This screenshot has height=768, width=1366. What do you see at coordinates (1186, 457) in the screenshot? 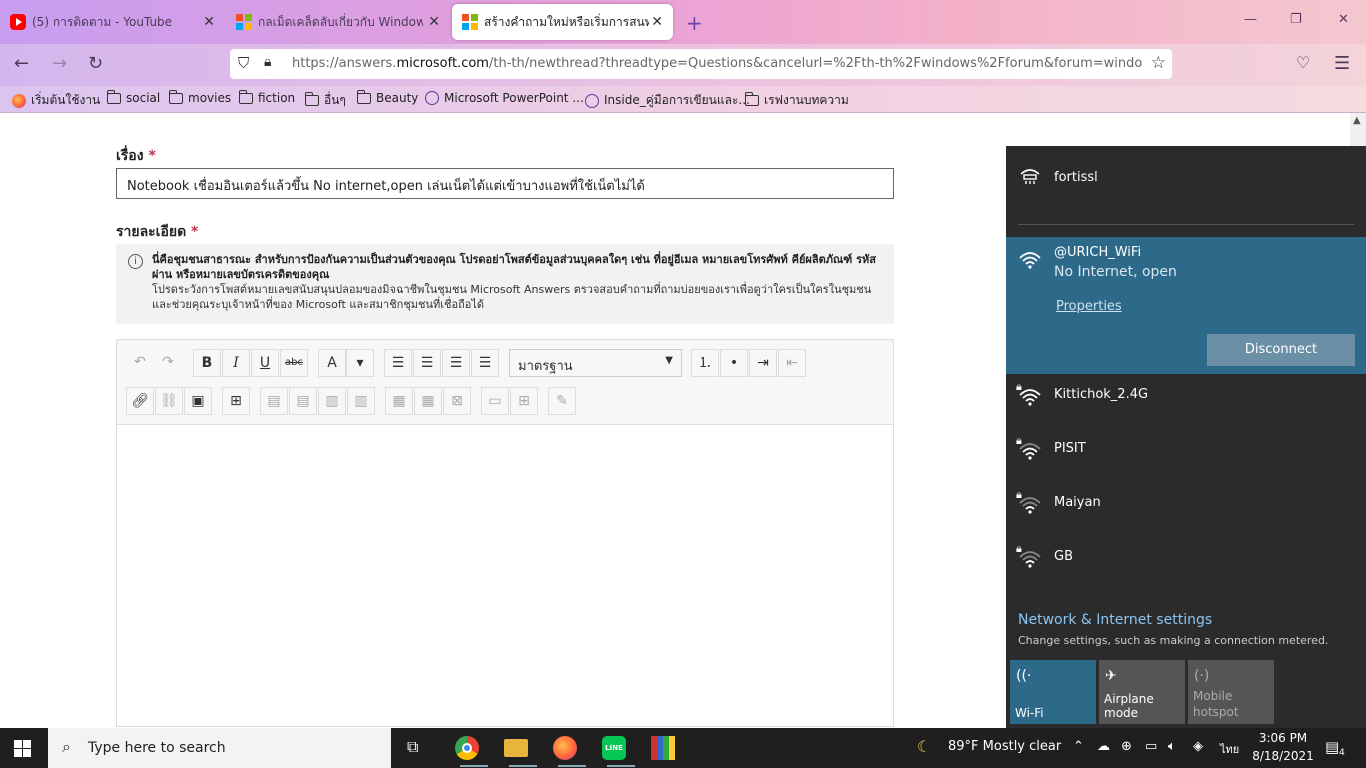
I see `network-item: 🔒︎ PISIT` at bounding box center [1186, 457].